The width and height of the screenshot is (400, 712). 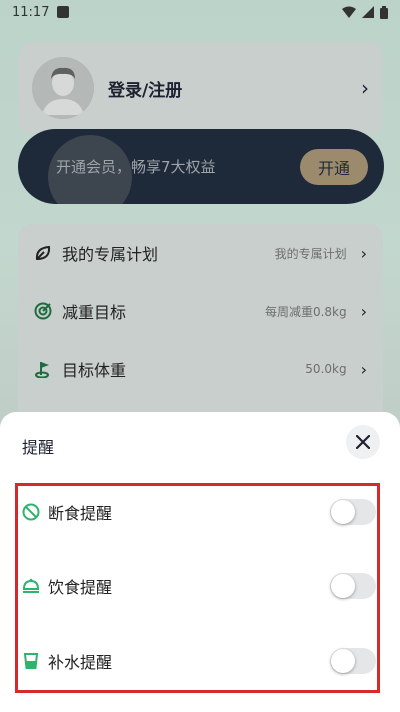 What do you see at coordinates (136, 167) in the screenshot?
I see `vip-promo-text: 开通会员，畅享7大权益` at bounding box center [136, 167].